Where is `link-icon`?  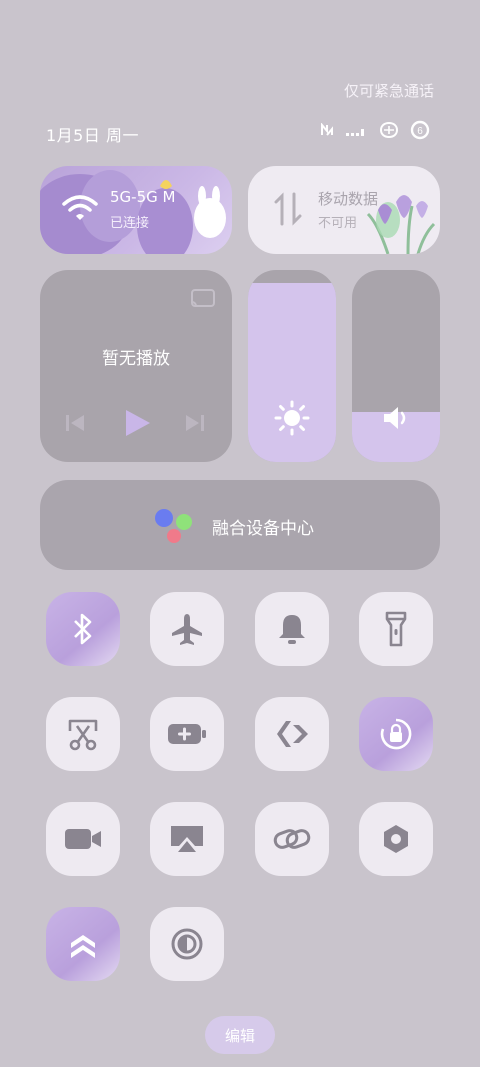
link-icon is located at coordinates (292, 839).